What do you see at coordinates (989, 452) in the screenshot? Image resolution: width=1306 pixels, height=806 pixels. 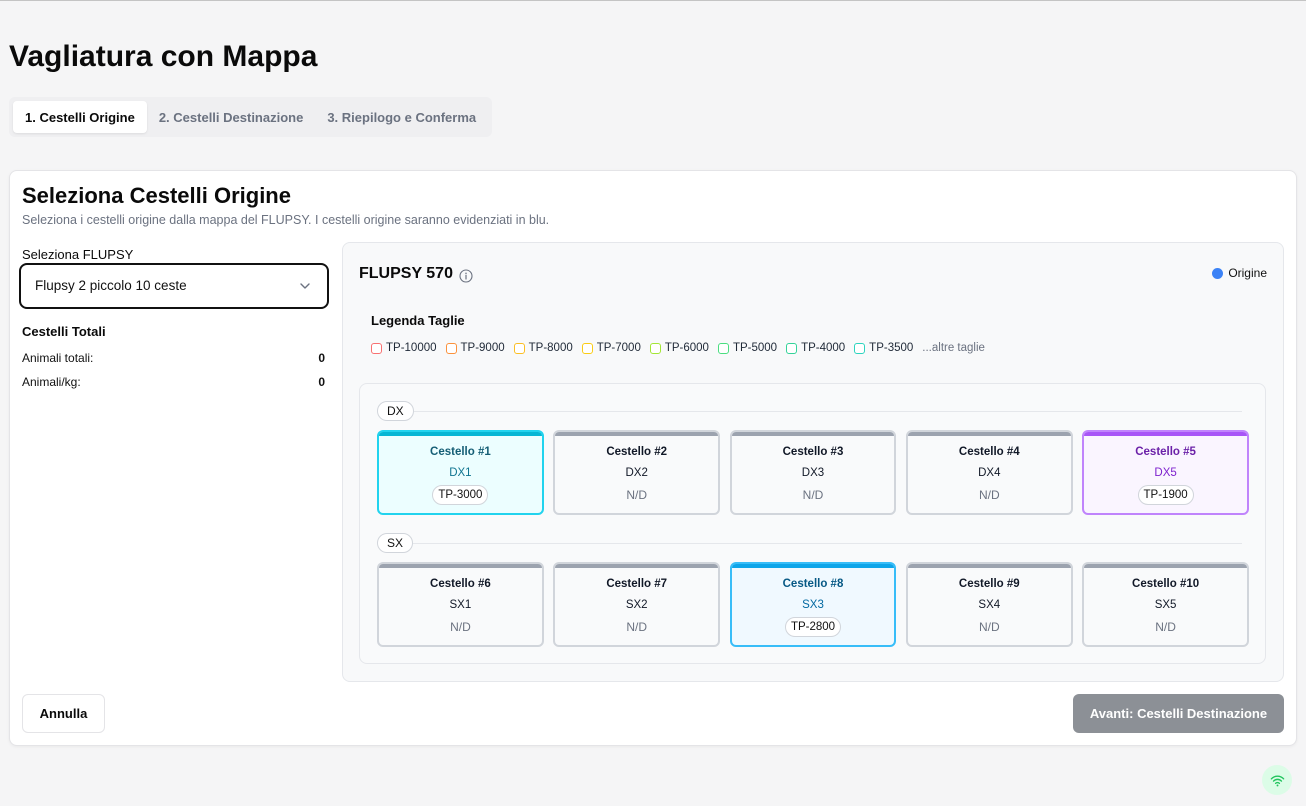 I see `basket-name: Cestello #4` at bounding box center [989, 452].